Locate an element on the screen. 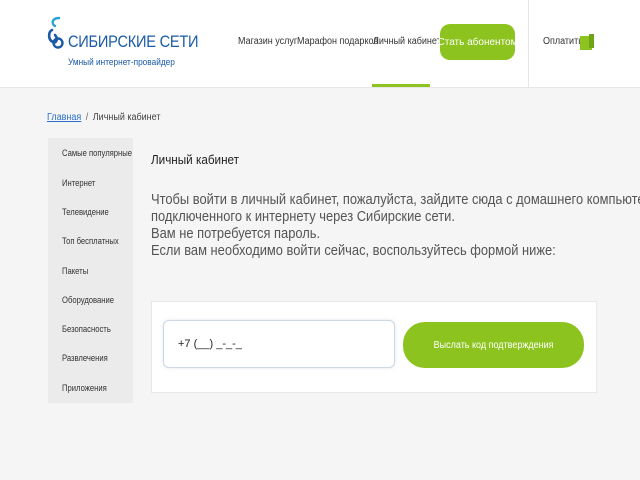 The image size is (640, 480). logo: СИБИРСКИЕ СЕТИ Умный интернет-провайдер is located at coordinates (122, 43).